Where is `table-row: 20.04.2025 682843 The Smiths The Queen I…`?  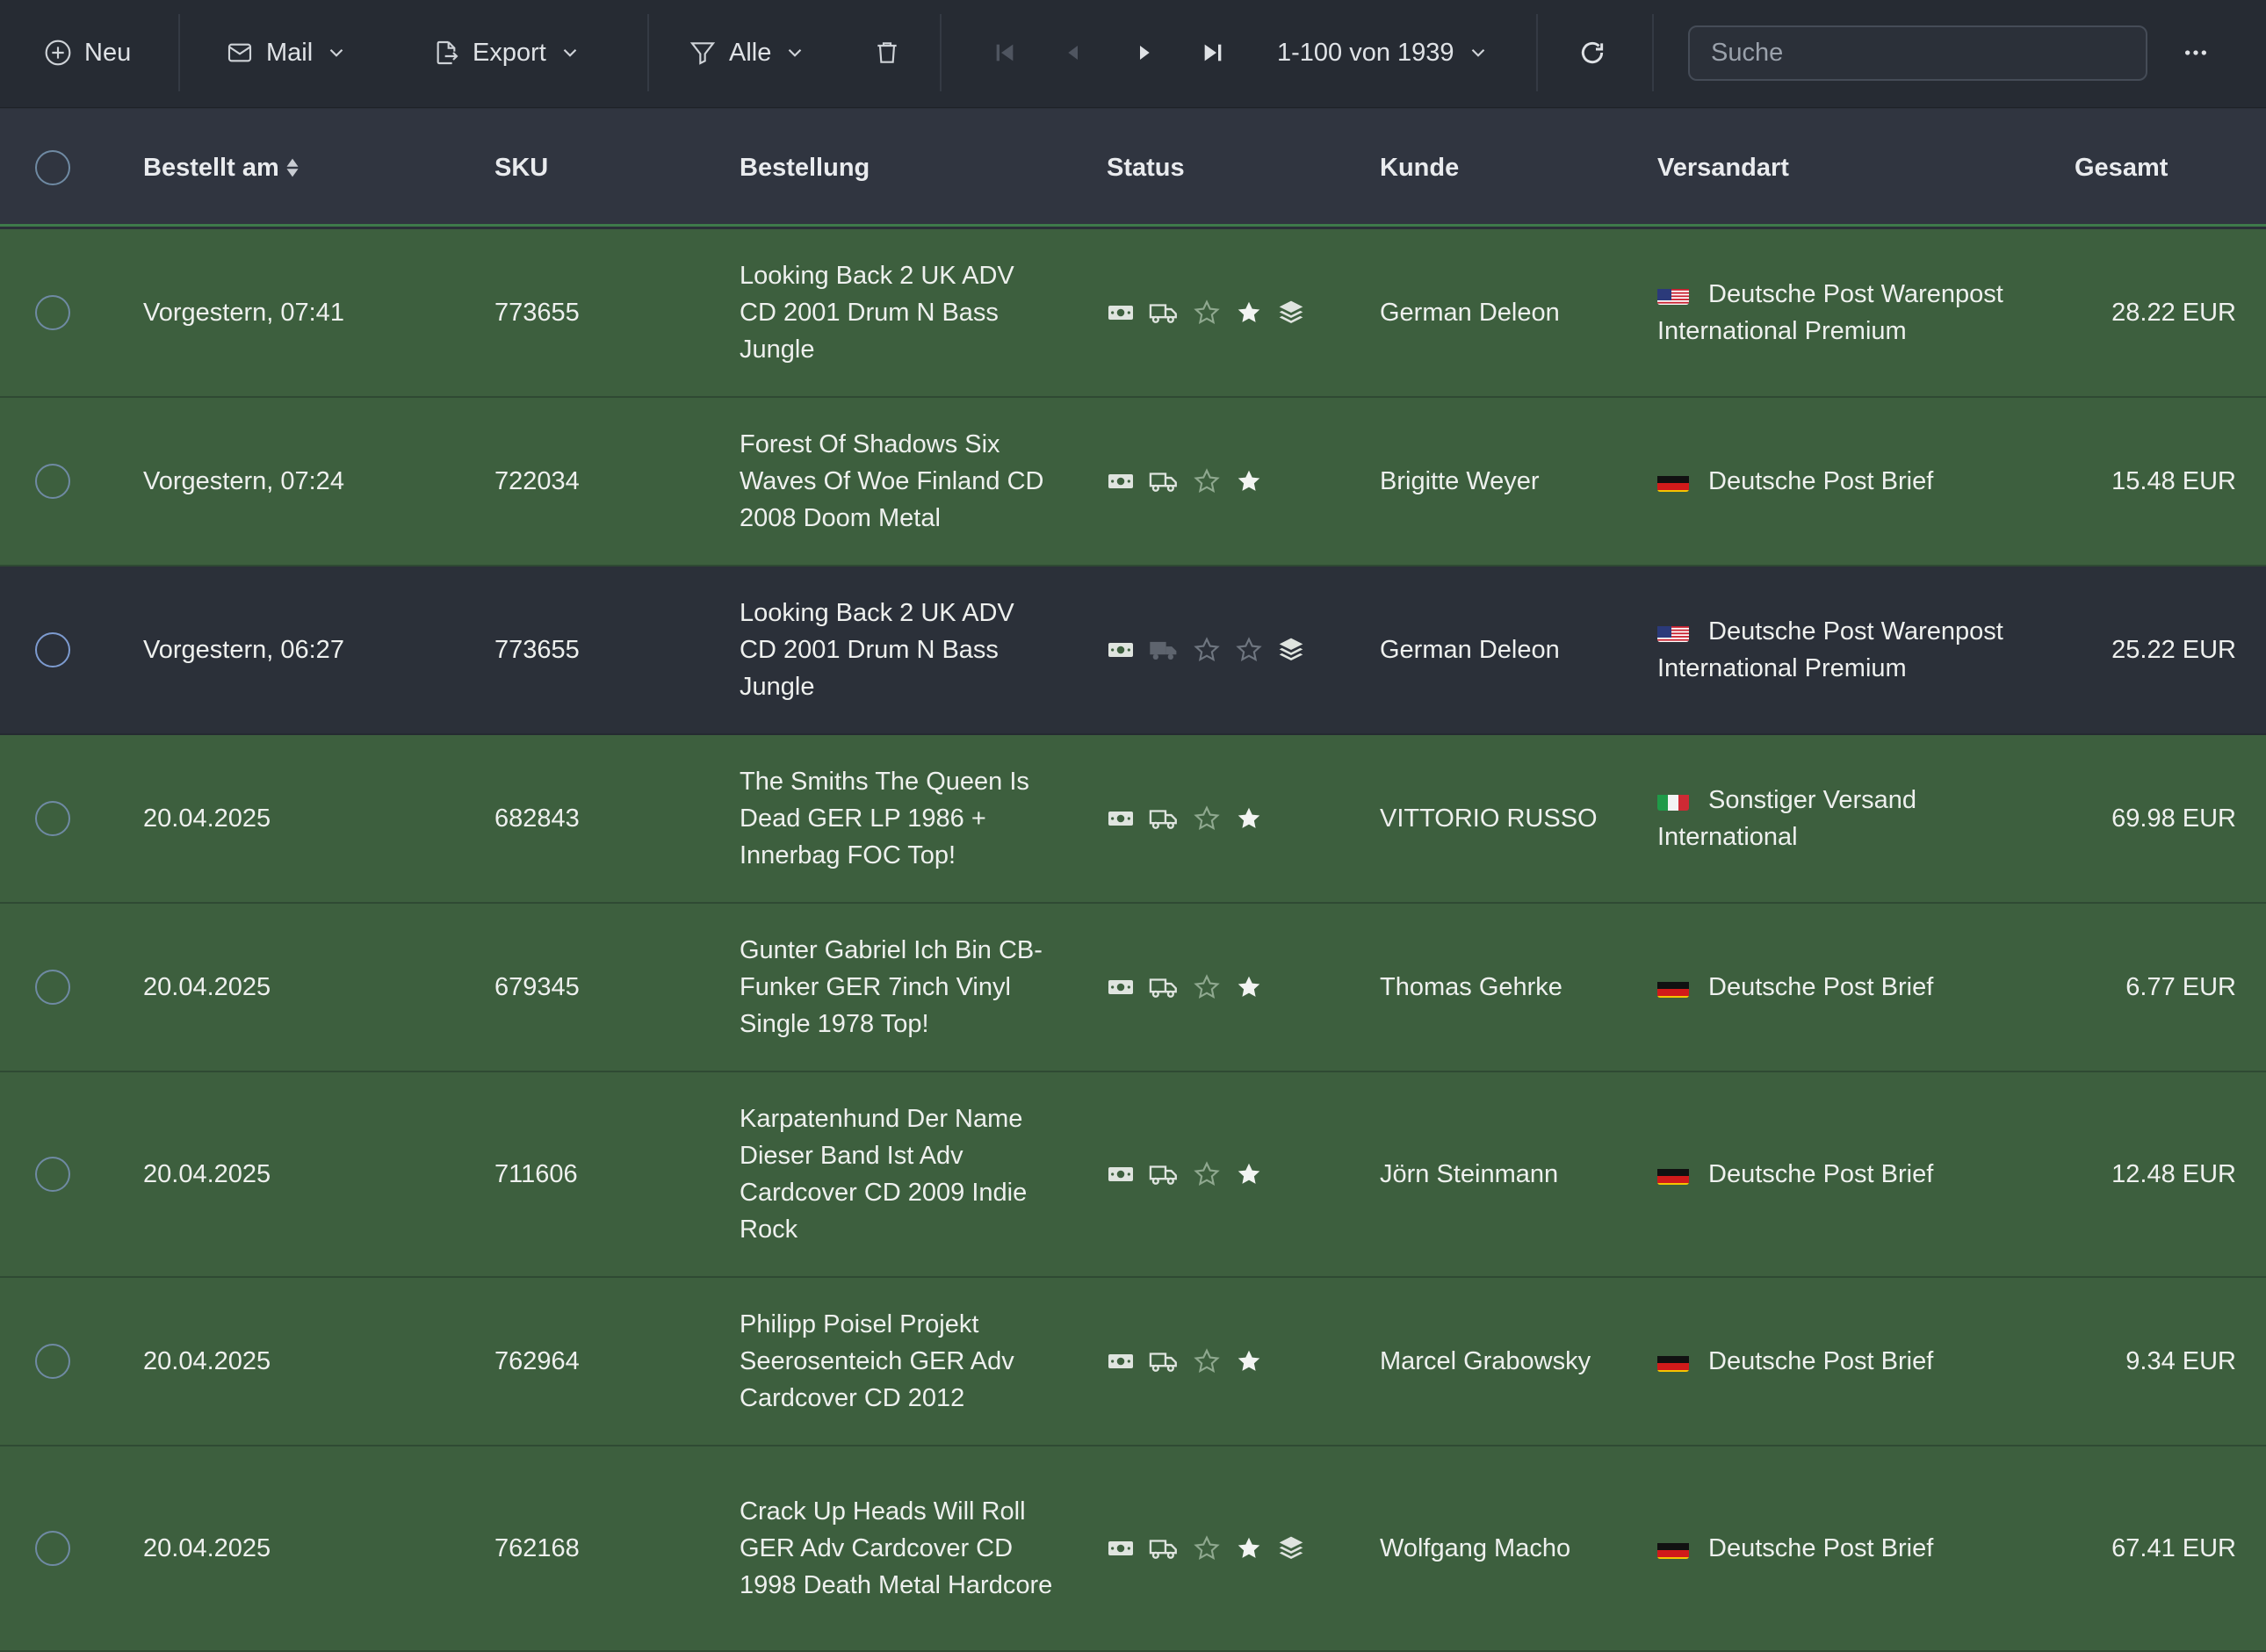
table-row: 20.04.2025 682843 The Smiths The Queen I… is located at coordinates (1133, 819).